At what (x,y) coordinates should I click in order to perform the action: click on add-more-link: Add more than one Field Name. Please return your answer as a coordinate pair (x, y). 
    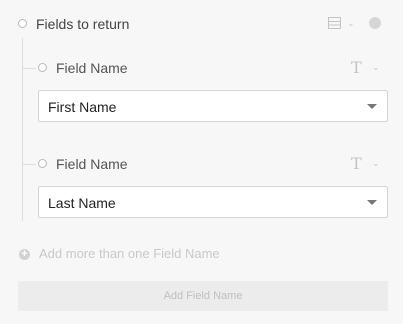
    Looking at the image, I should click on (129, 253).